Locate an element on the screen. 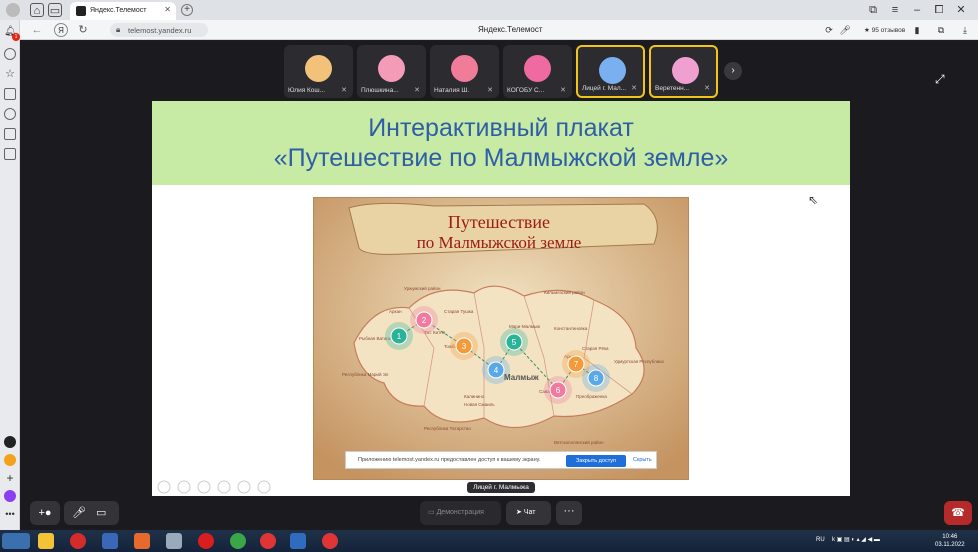 Image resolution: width=978 pixels, height=552 pixels. poster-title-2: по Малмыжской земле is located at coordinates (499, 242).